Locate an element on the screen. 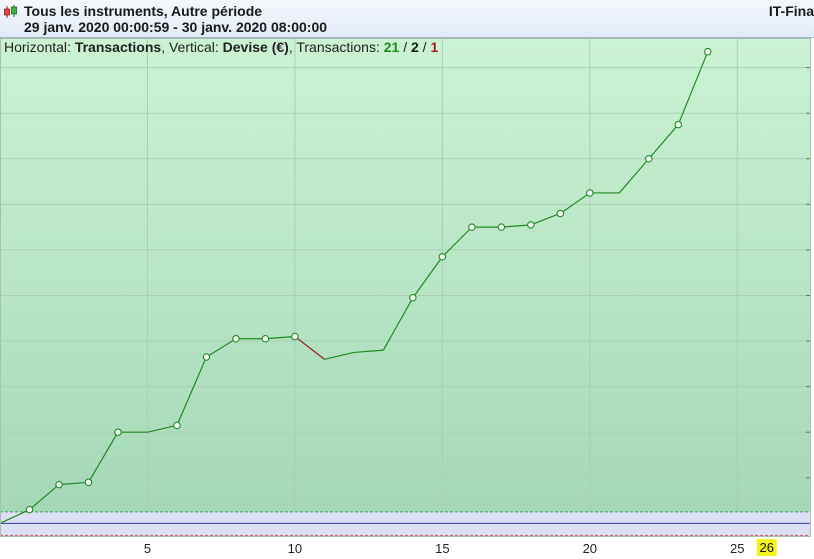 This screenshot has height=559, width=814. neutral-count: 2 is located at coordinates (415, 47).